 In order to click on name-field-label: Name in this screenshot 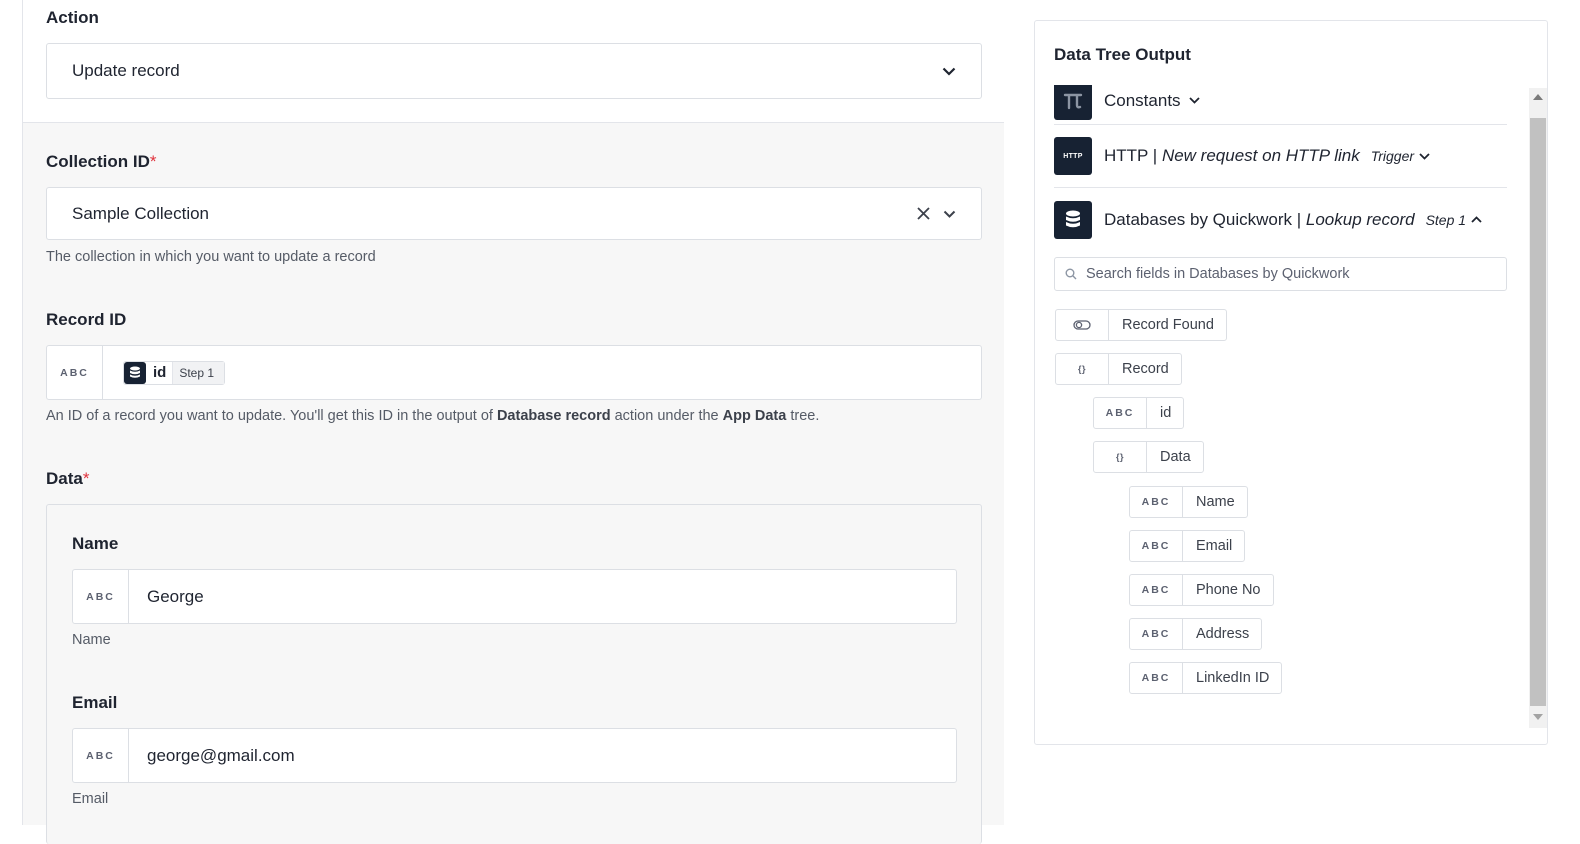, I will do `click(95, 543)`.